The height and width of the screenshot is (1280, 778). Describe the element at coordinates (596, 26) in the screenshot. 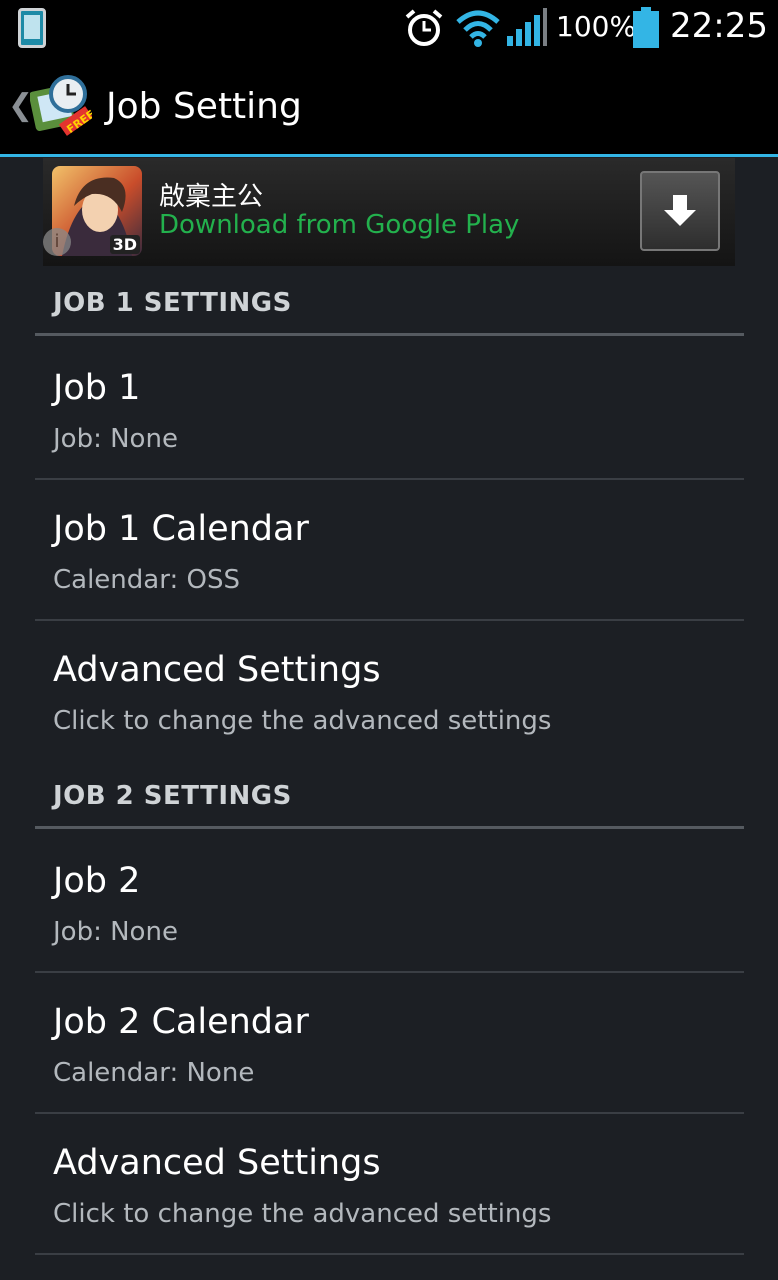

I see `battery-percent: 100%` at that location.